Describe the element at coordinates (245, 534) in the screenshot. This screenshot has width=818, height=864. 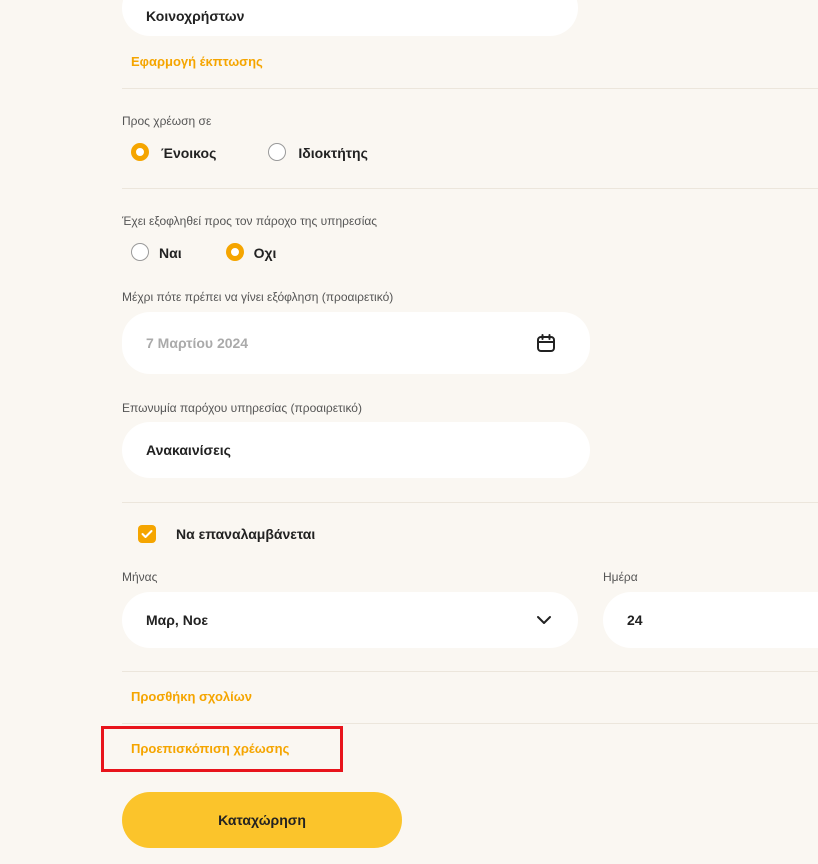
I see `recurring-label: Να επαναλαμβάνεται` at that location.